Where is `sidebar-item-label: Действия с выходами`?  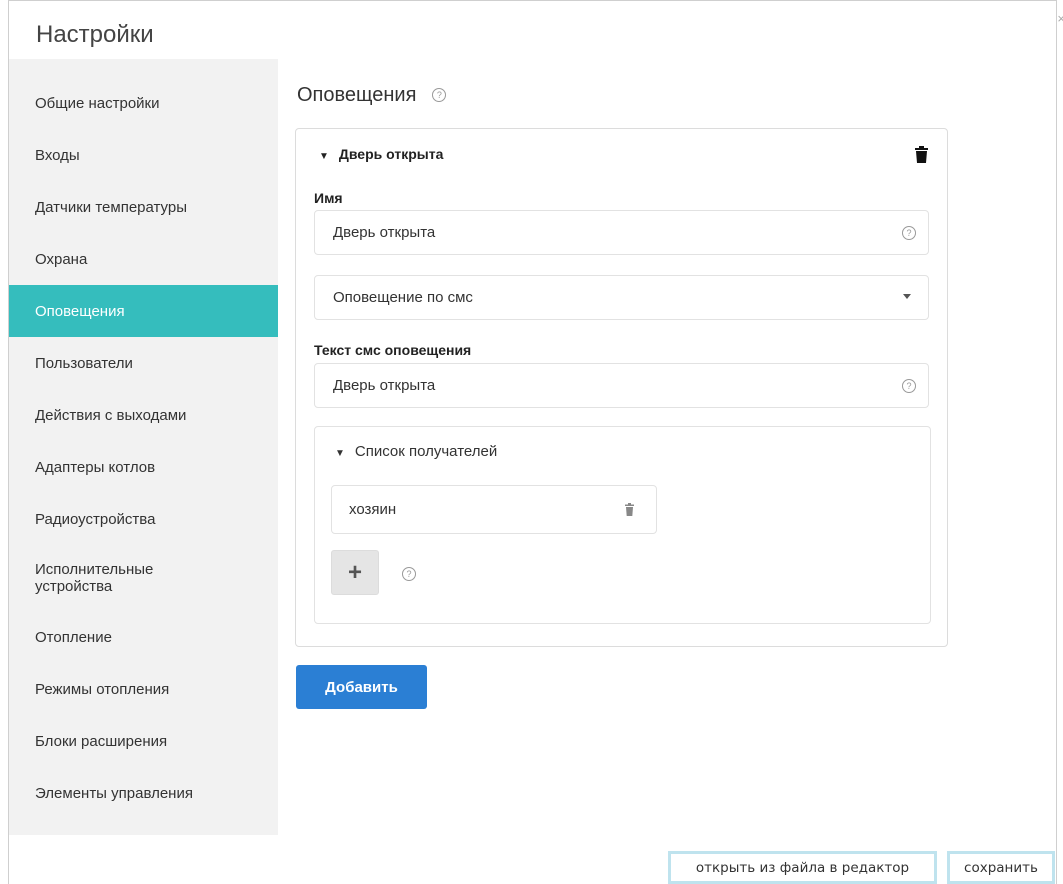 sidebar-item-label: Действия с выходами is located at coordinates (111, 415).